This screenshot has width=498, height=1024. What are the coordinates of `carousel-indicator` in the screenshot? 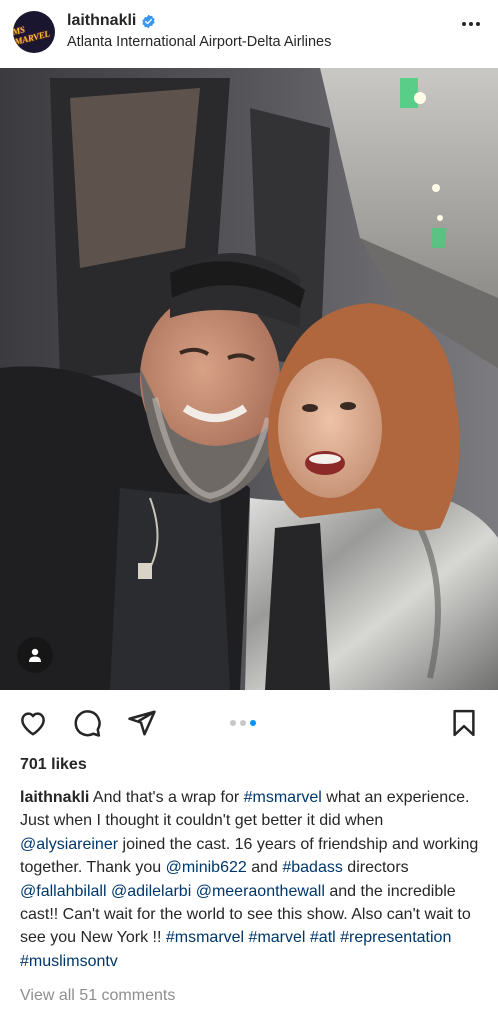 It's located at (243, 723).